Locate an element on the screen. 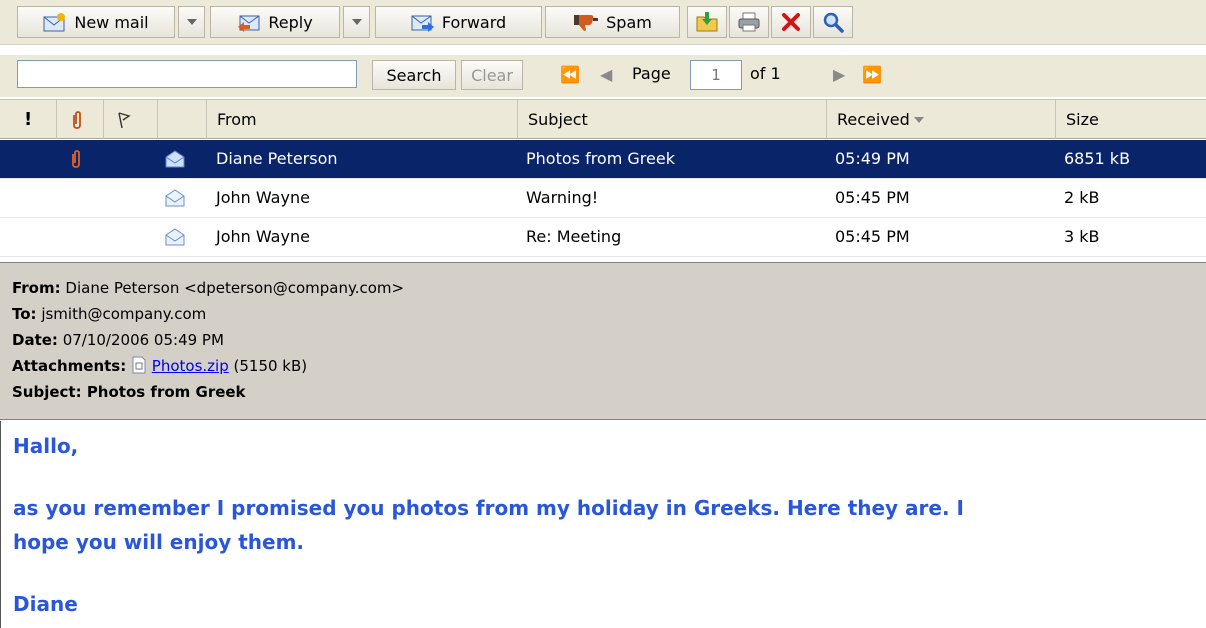 The image size is (1206, 628). envelope-new-icon is located at coordinates (54, 22).